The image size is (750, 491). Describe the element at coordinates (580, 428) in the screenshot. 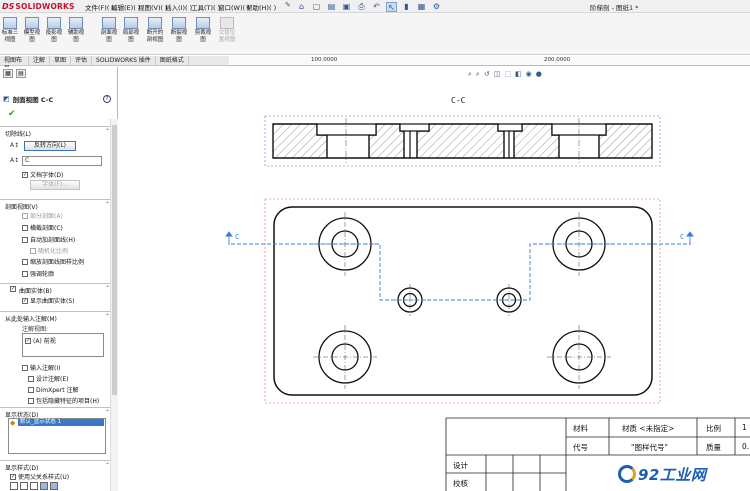

I see `material-label: 材料` at that location.